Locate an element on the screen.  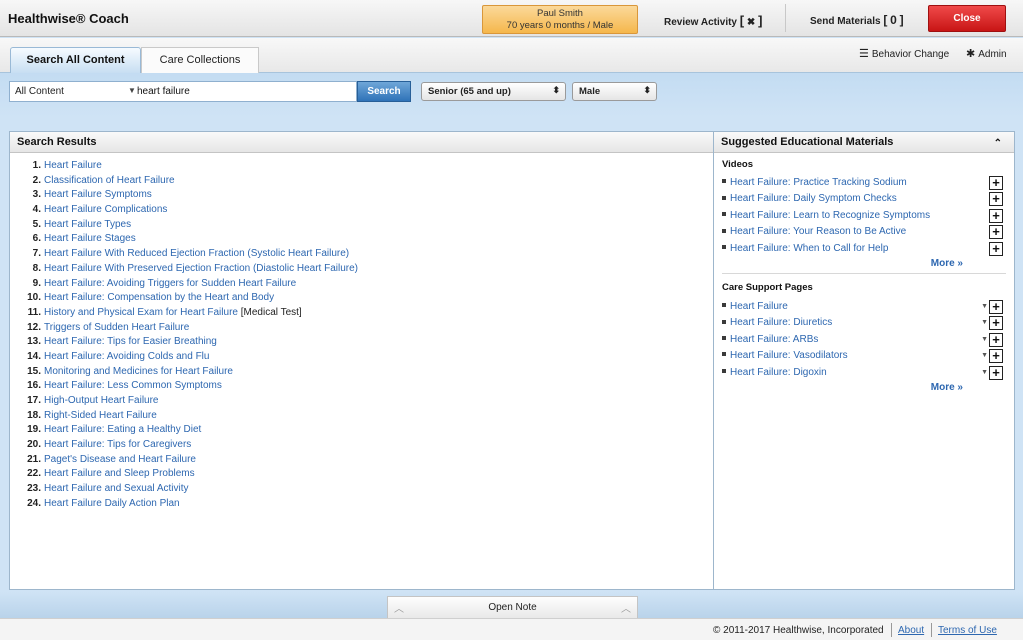
care-more-link: More » is located at coordinates (864, 389).